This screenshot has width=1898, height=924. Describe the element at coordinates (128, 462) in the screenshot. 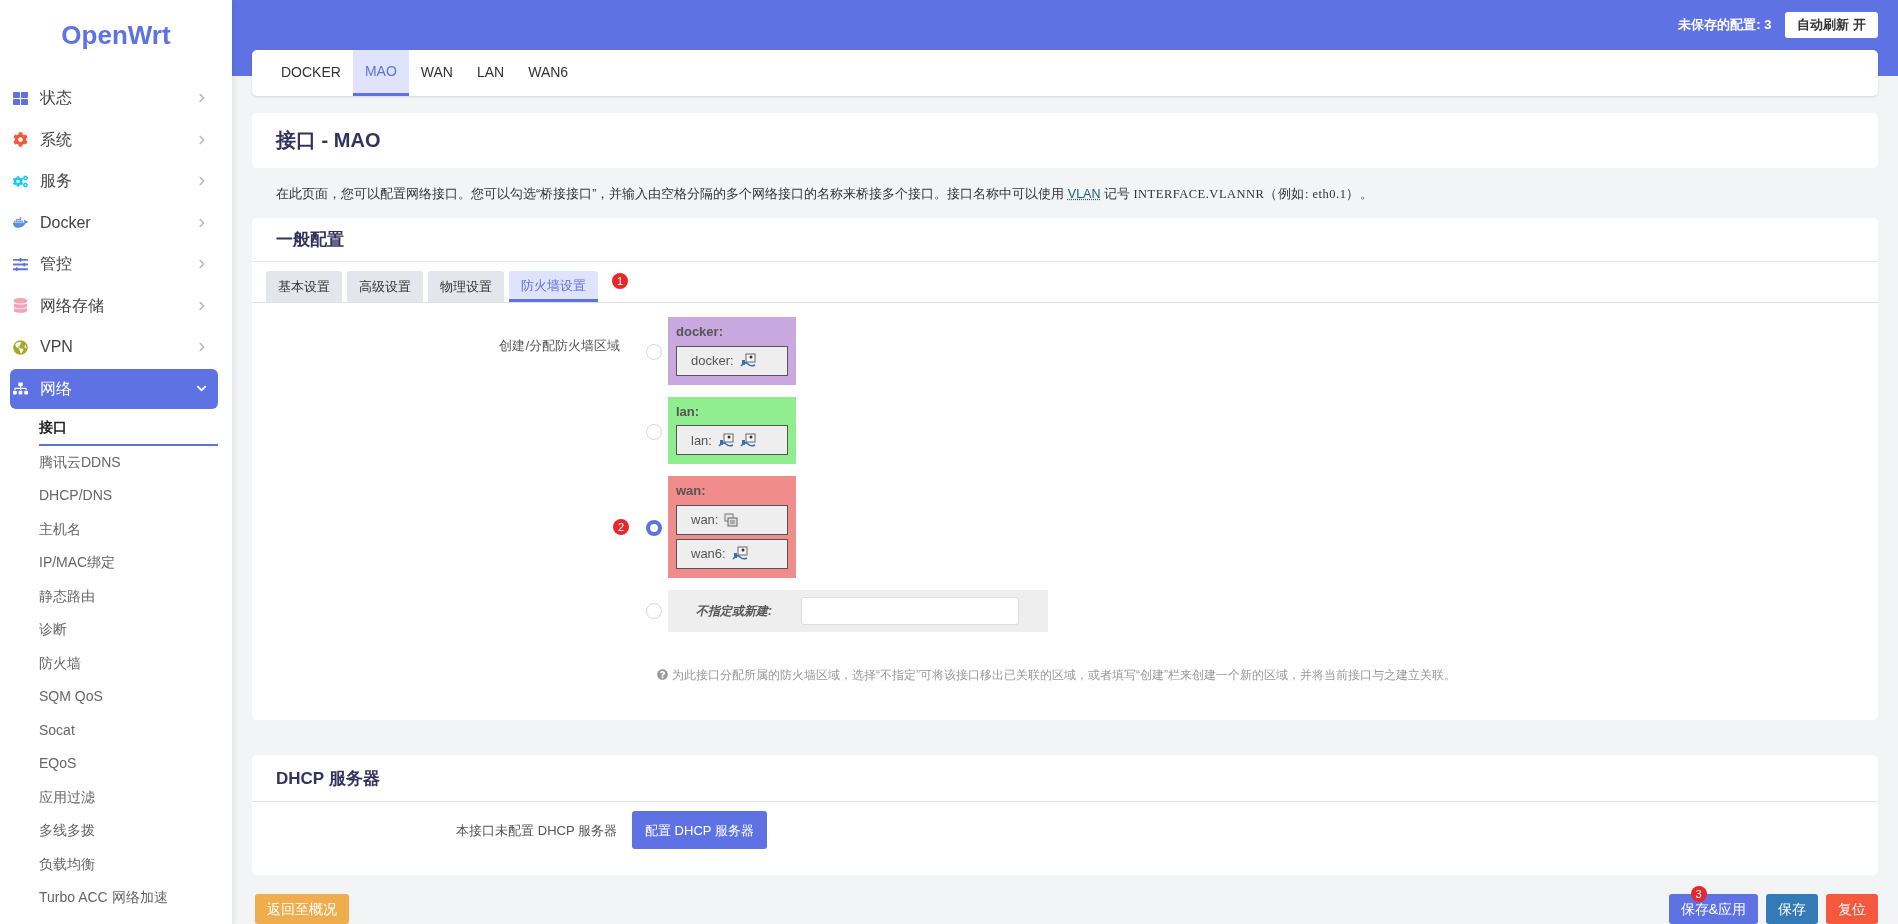

I see `submenu-item: 腾讯云DDNS` at that location.